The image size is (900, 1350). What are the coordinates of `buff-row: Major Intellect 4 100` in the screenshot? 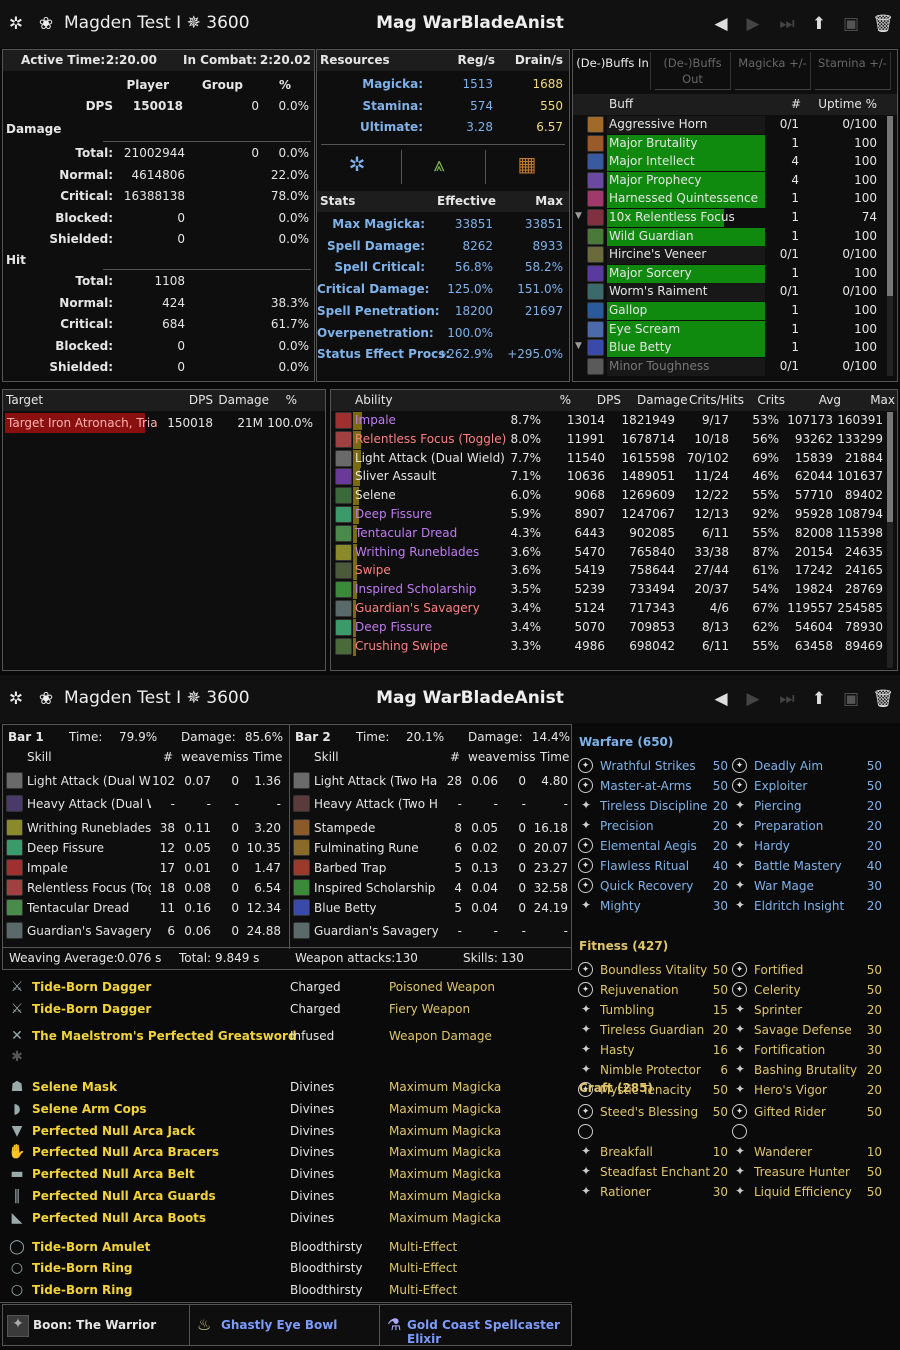 It's located at (735, 162).